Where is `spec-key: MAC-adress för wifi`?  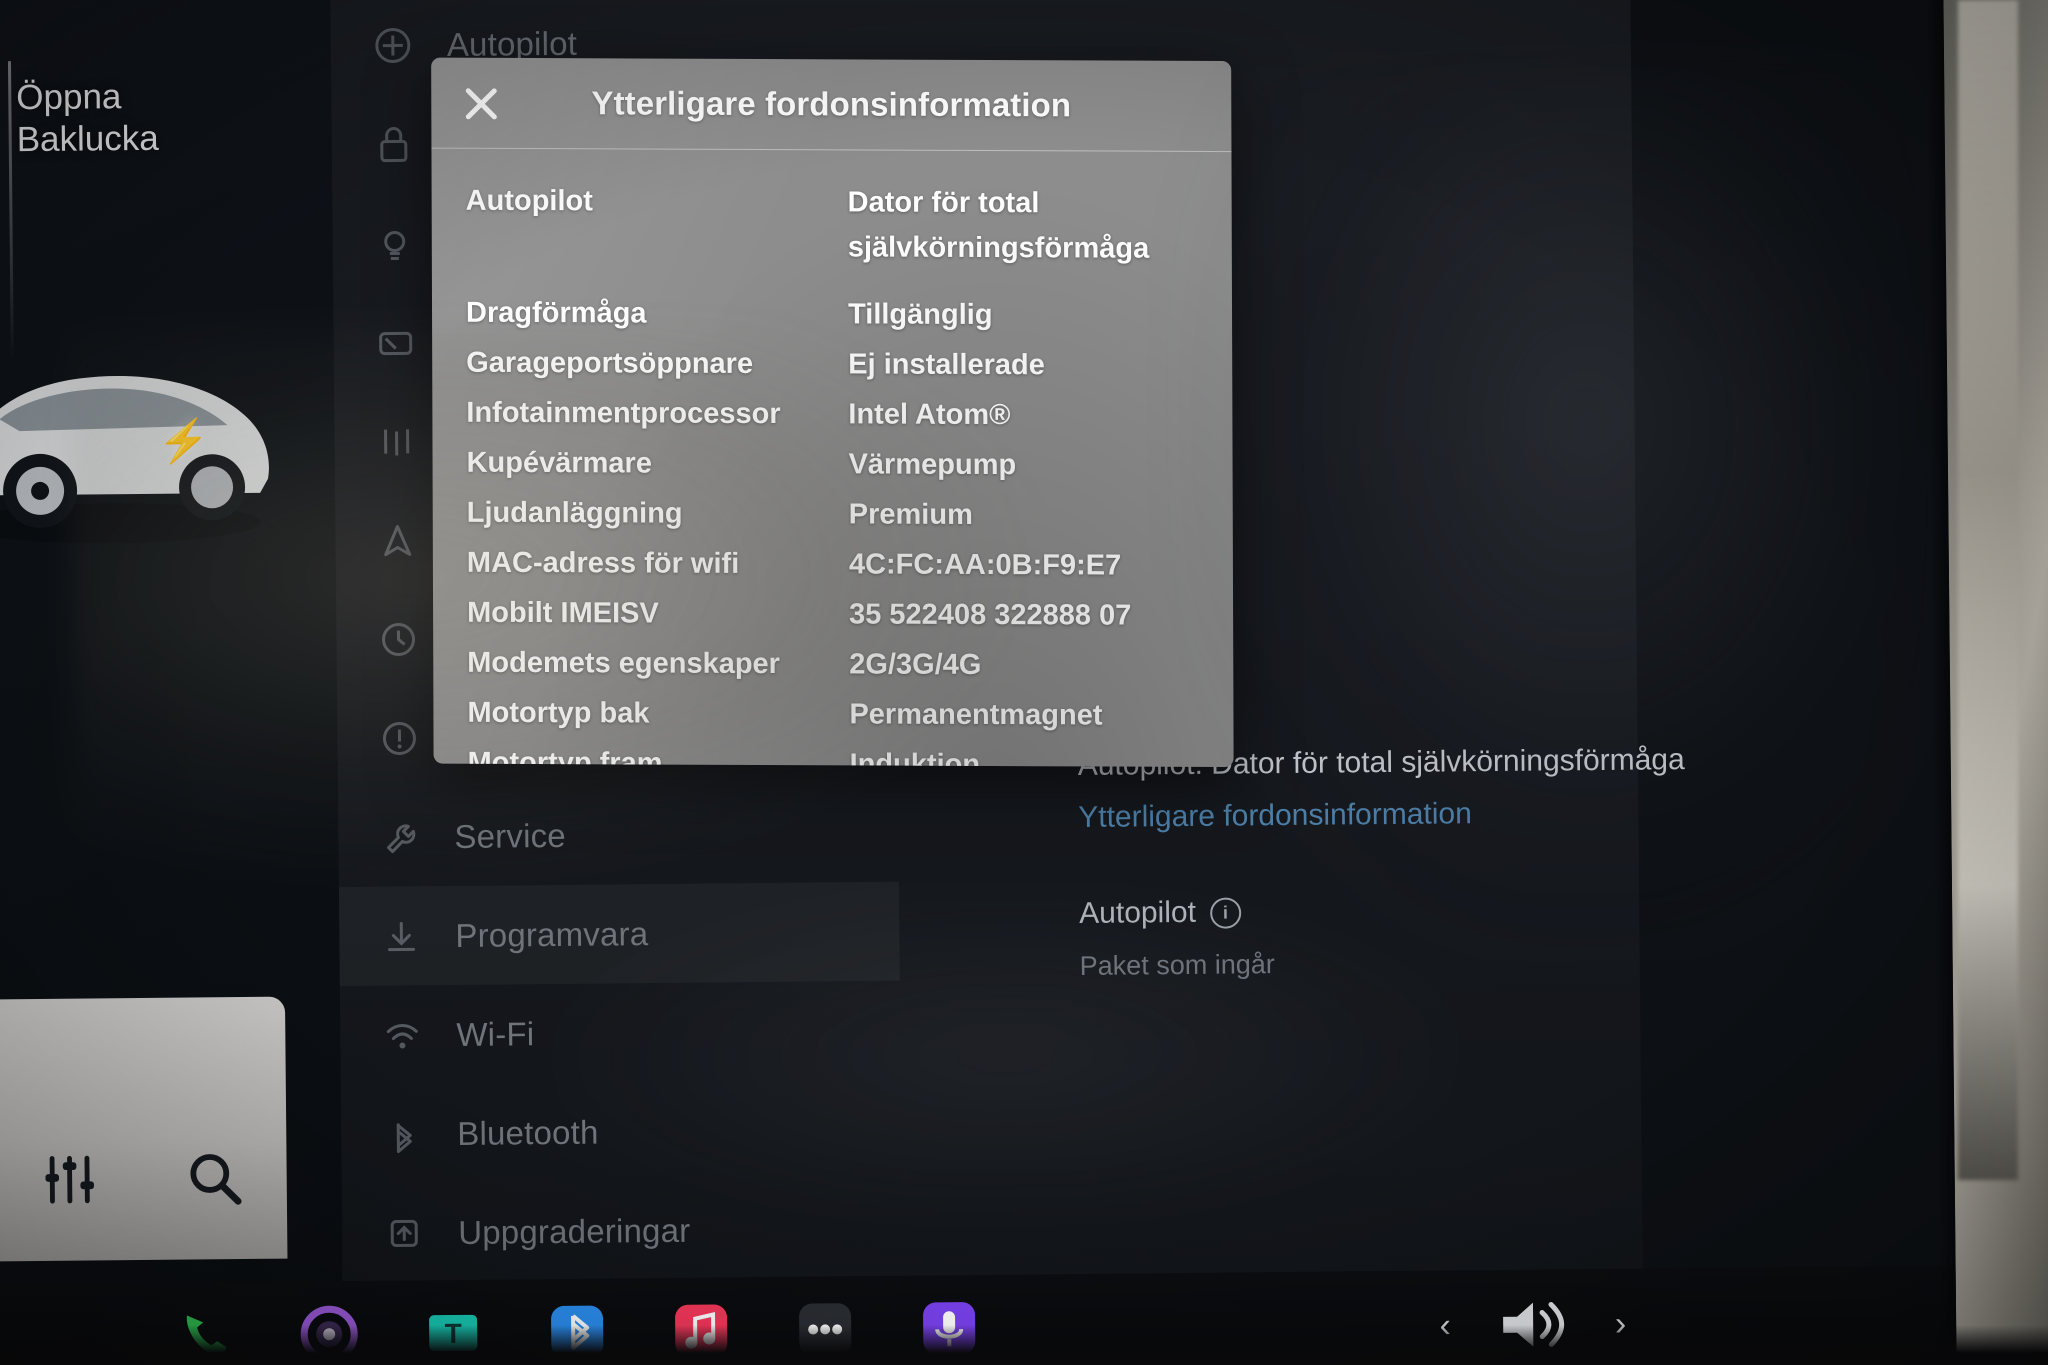
spec-key: MAC-adress för wifi is located at coordinates (603, 563).